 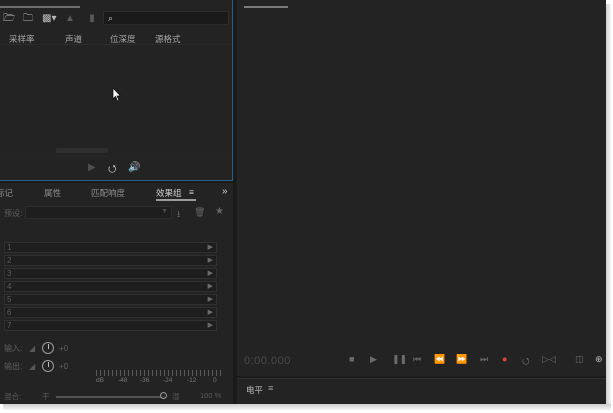 I want to click on zoom-in-icon: ⊕, so click(x=599, y=359).